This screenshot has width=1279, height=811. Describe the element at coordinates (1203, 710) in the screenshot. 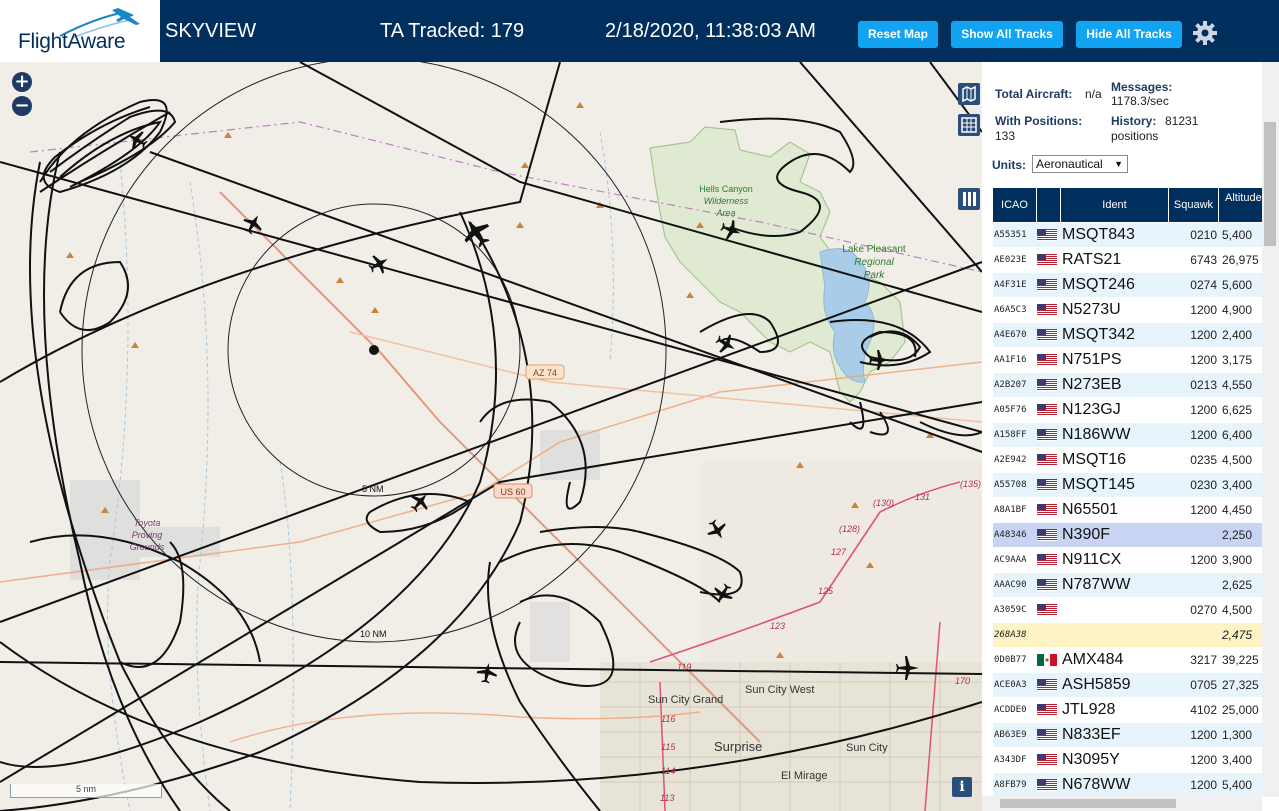

I see `squawk-cell: 4102` at that location.